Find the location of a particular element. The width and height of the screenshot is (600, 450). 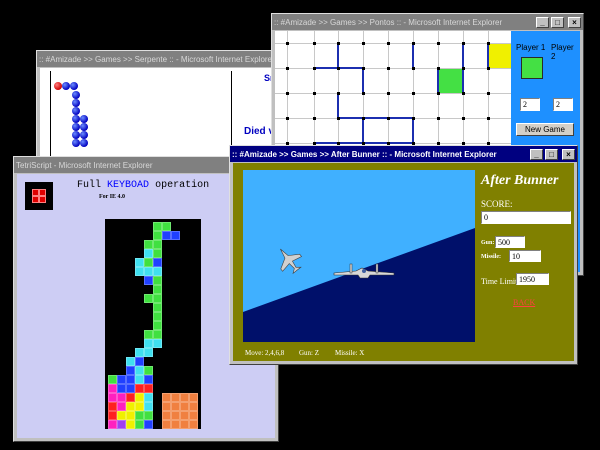

heading-keyword: KEYBOAD is located at coordinates (128, 185).